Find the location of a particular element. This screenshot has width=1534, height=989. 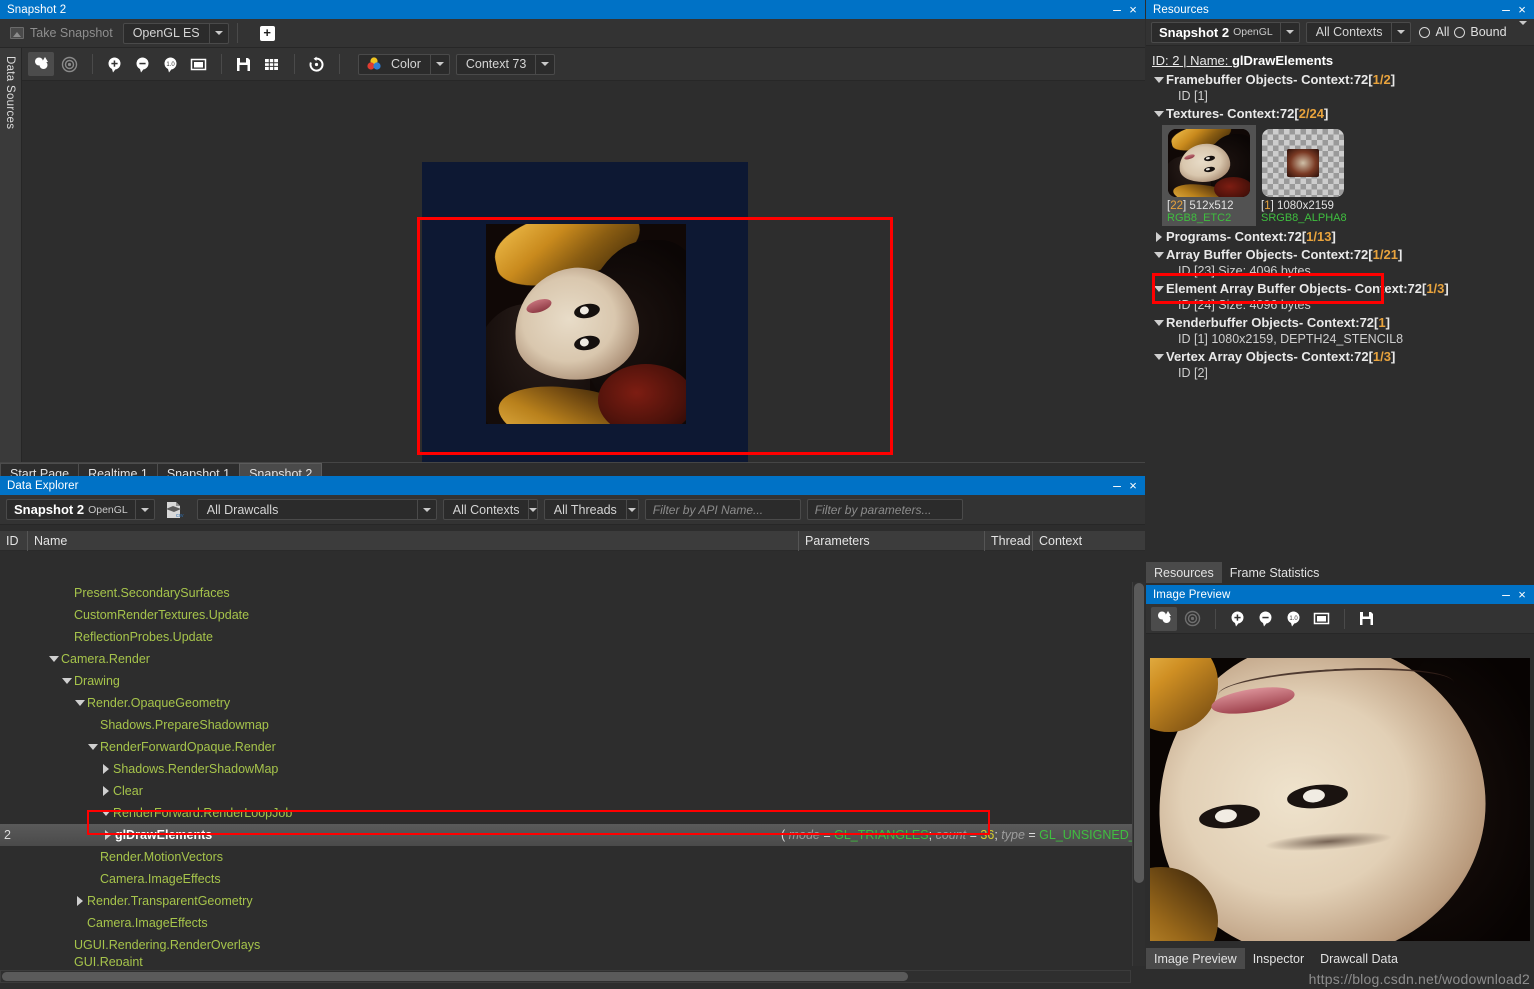

tab-image-preview: Image Preview is located at coordinates (1195, 958).